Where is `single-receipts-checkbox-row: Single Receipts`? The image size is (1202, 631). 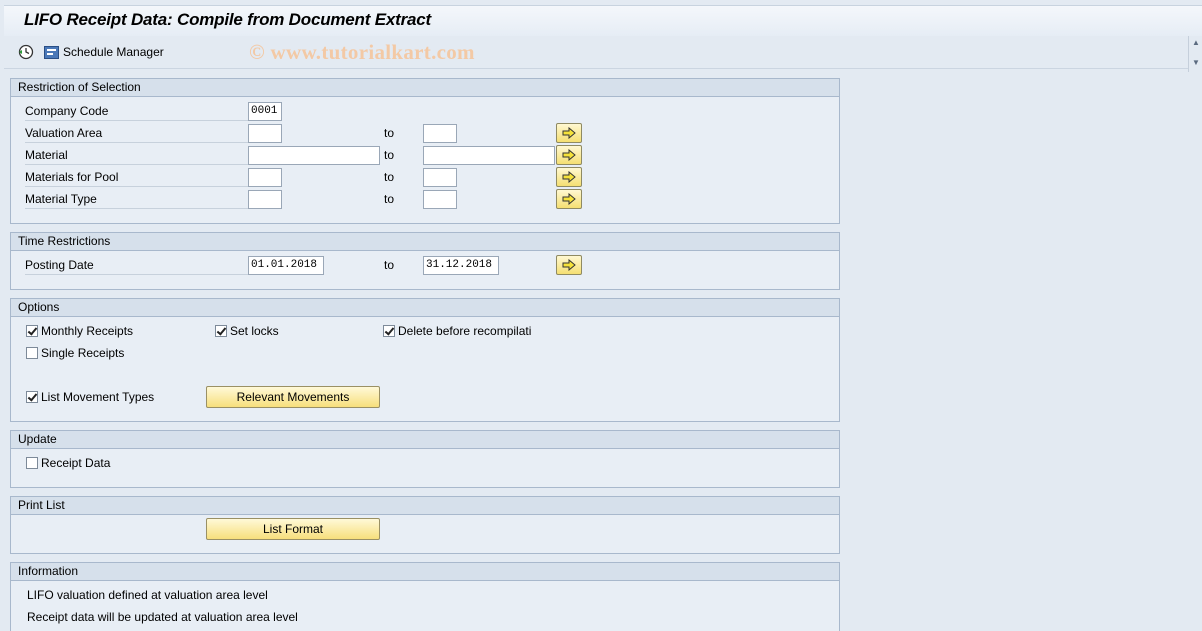
single-receipts-checkbox-row: Single Receipts is located at coordinates (75, 353).